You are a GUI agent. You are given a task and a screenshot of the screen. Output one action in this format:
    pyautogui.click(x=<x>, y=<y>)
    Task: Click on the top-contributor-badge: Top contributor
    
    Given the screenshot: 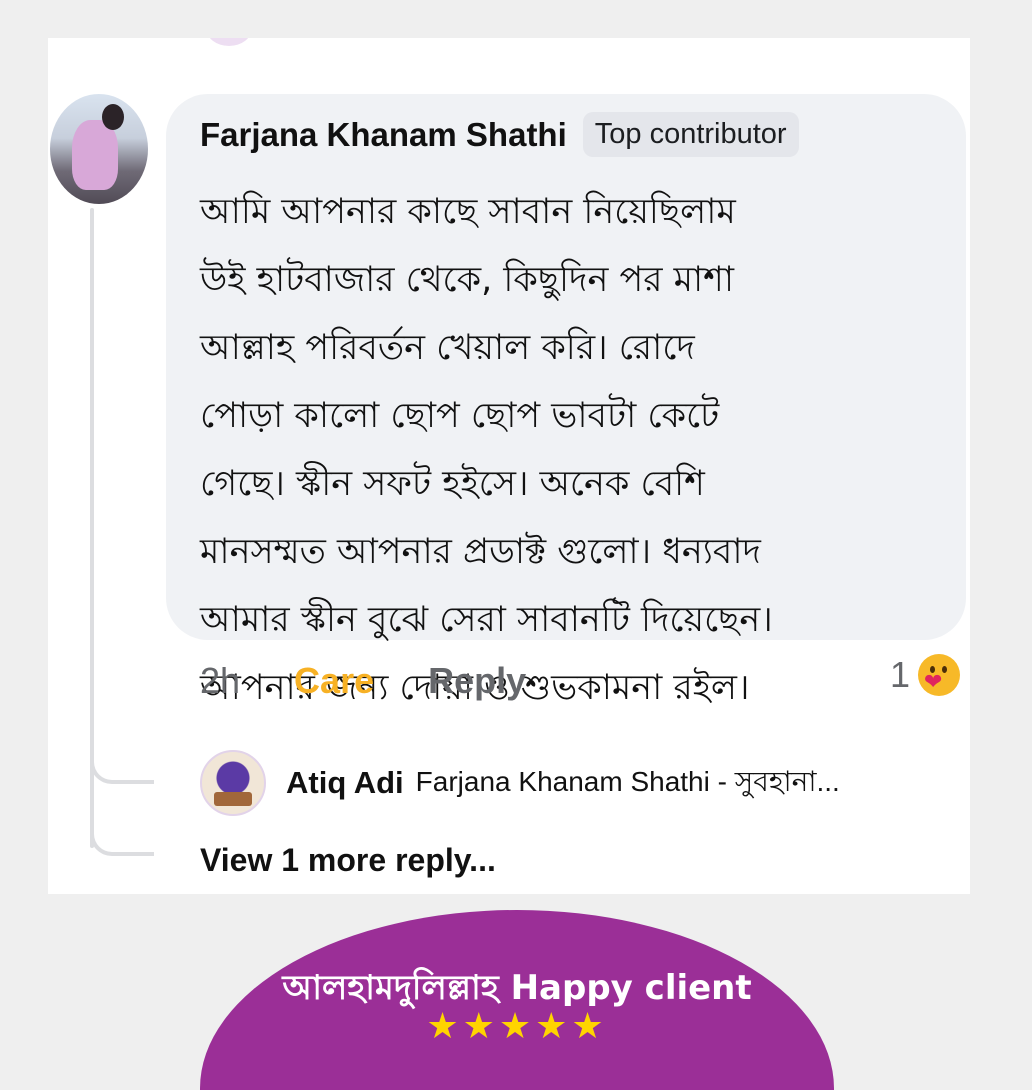 What is the action you would take?
    pyautogui.click(x=690, y=134)
    